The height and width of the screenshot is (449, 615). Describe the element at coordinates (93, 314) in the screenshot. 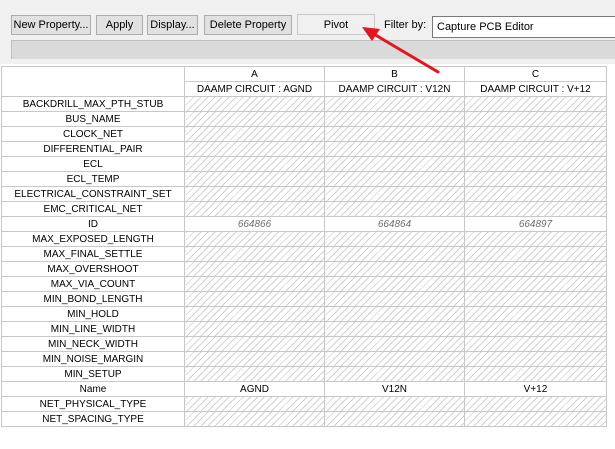

I see `row-header: MIN_HOLD` at that location.